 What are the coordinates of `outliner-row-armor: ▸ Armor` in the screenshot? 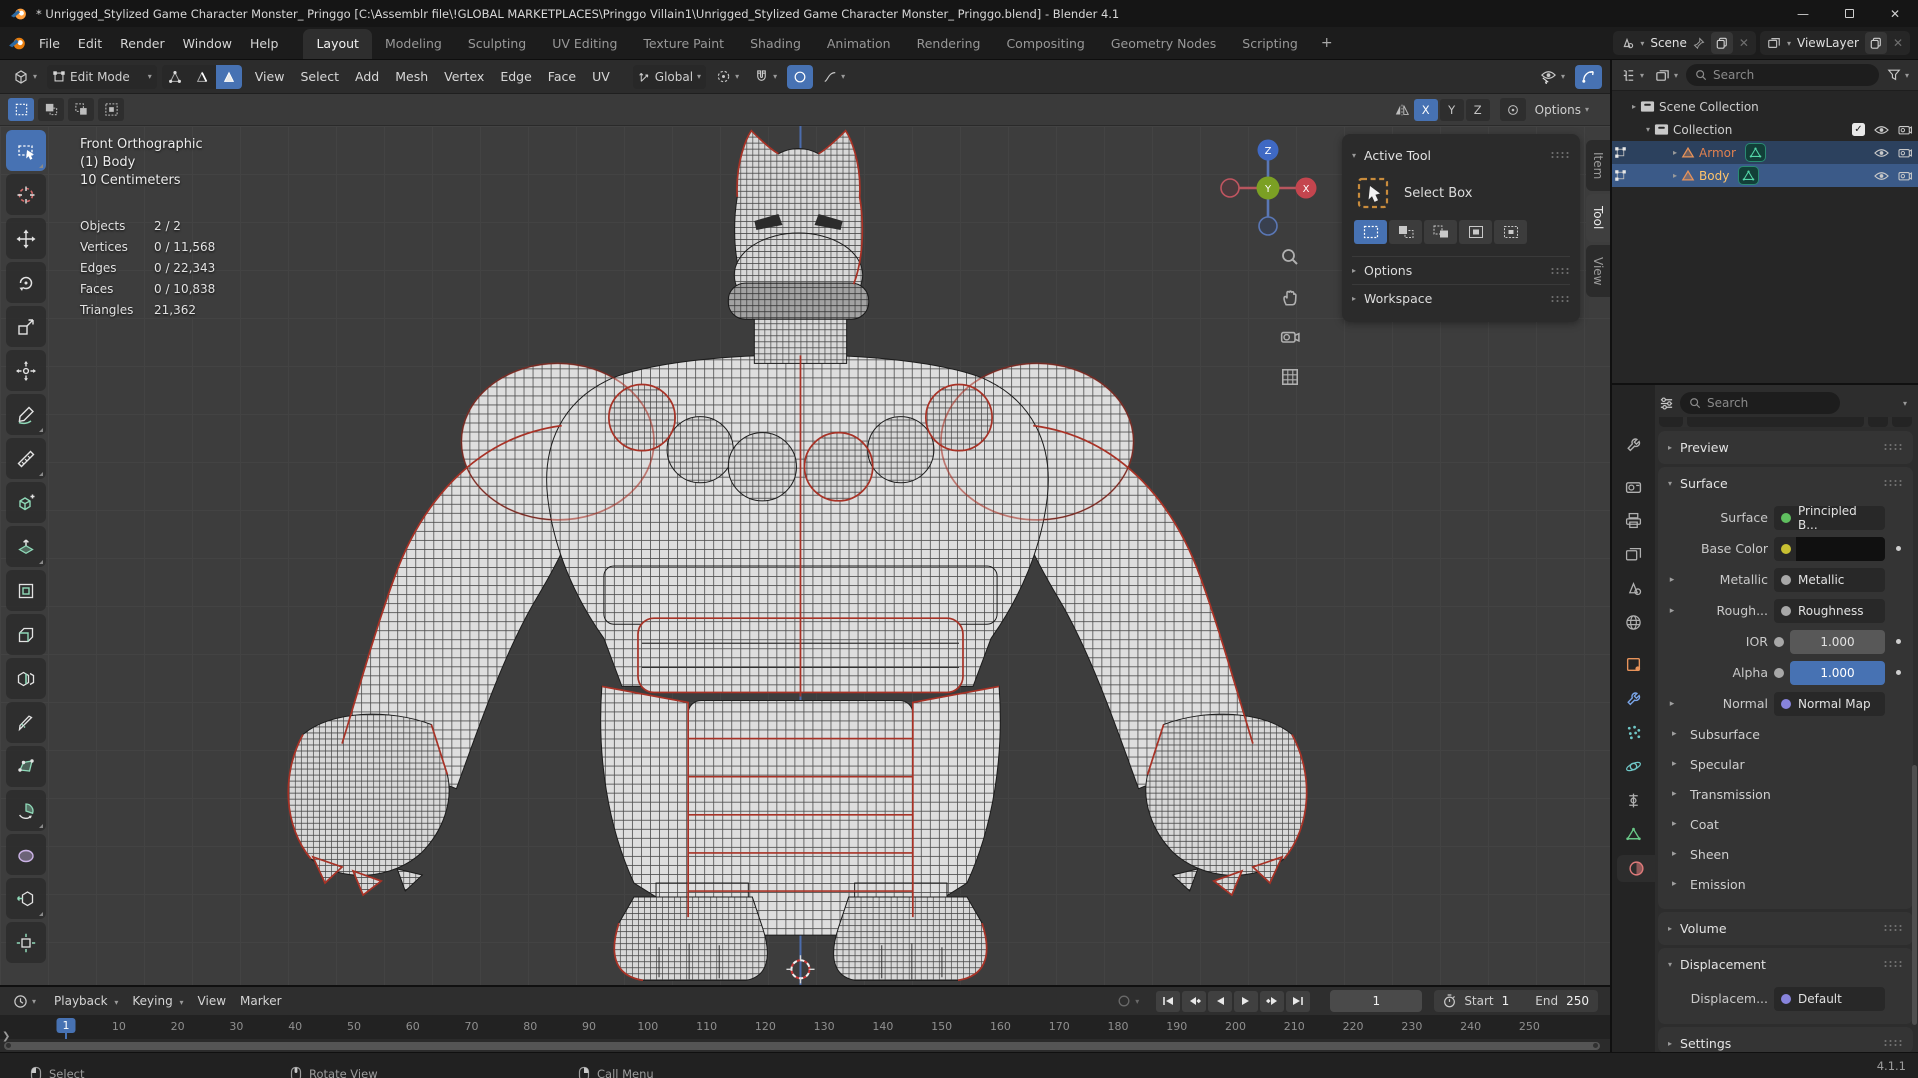 It's located at (1765, 152).